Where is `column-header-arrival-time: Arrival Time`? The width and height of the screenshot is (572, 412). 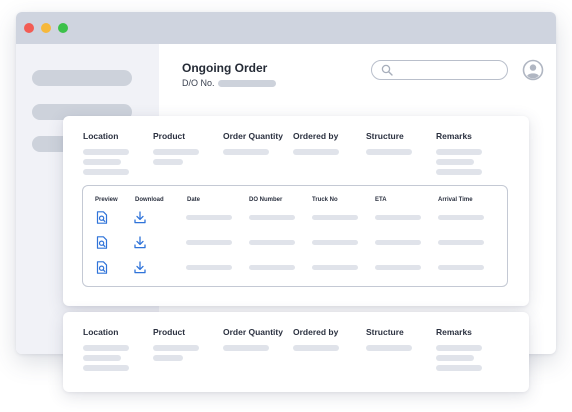 column-header-arrival-time: Arrival Time is located at coordinates (455, 200).